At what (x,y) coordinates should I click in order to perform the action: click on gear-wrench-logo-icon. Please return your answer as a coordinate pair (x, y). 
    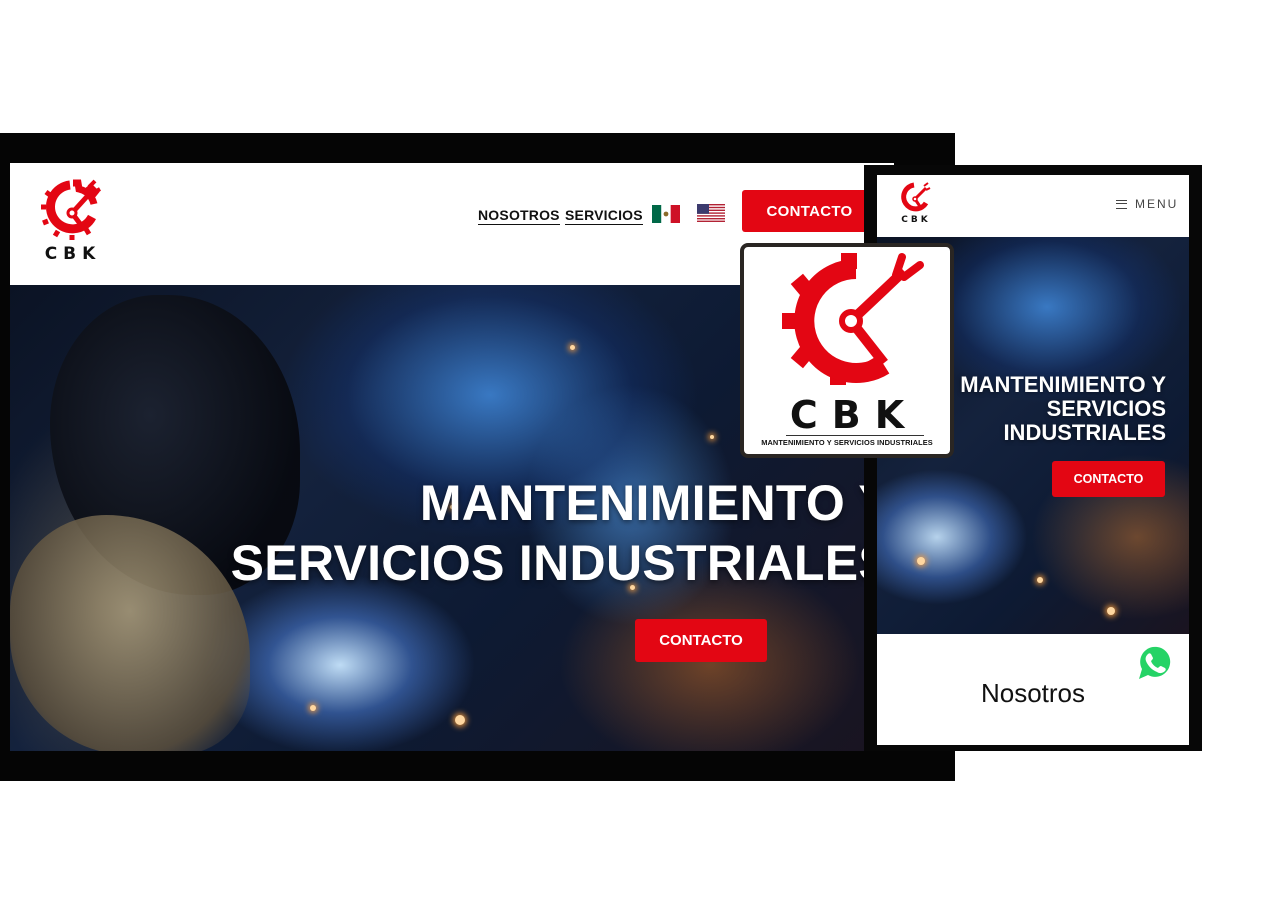
    Looking at the image, I should click on (853, 319).